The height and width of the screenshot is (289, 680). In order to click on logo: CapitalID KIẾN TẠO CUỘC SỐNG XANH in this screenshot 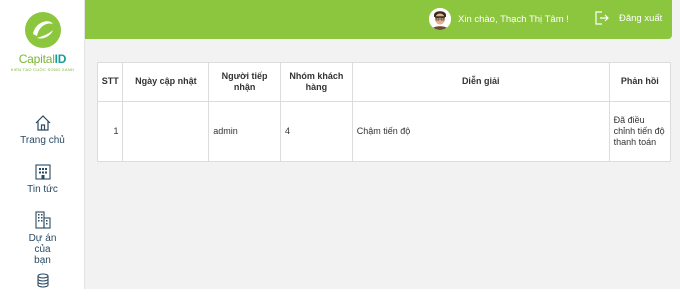, I will do `click(42, 41)`.